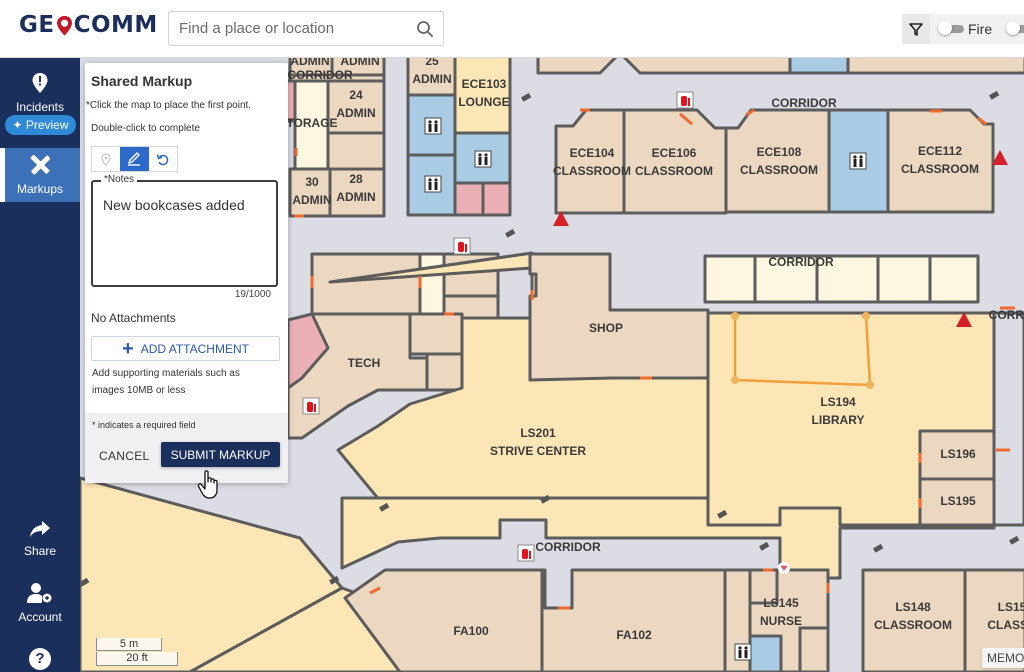 The height and width of the screenshot is (672, 1024). What do you see at coordinates (284, 28) in the screenshot?
I see `search-input` at bounding box center [284, 28].